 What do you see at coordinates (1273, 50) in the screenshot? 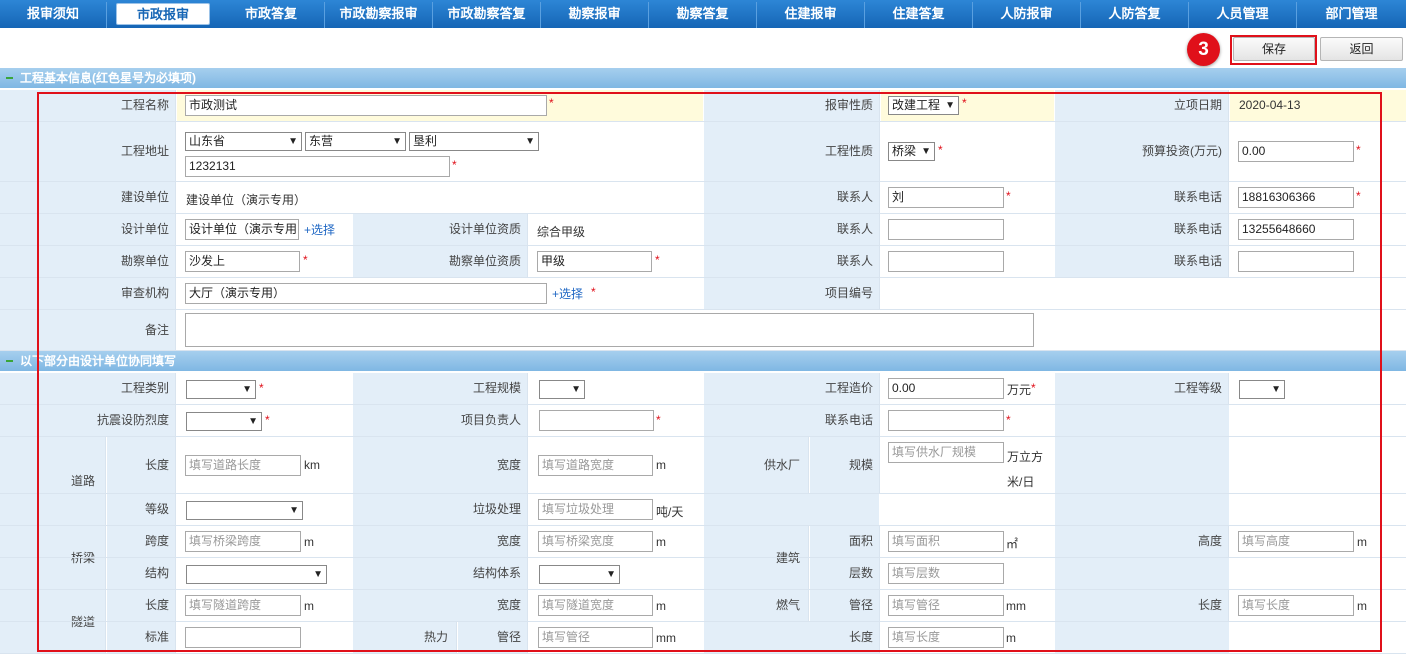
I see `save-highlight` at bounding box center [1273, 50].